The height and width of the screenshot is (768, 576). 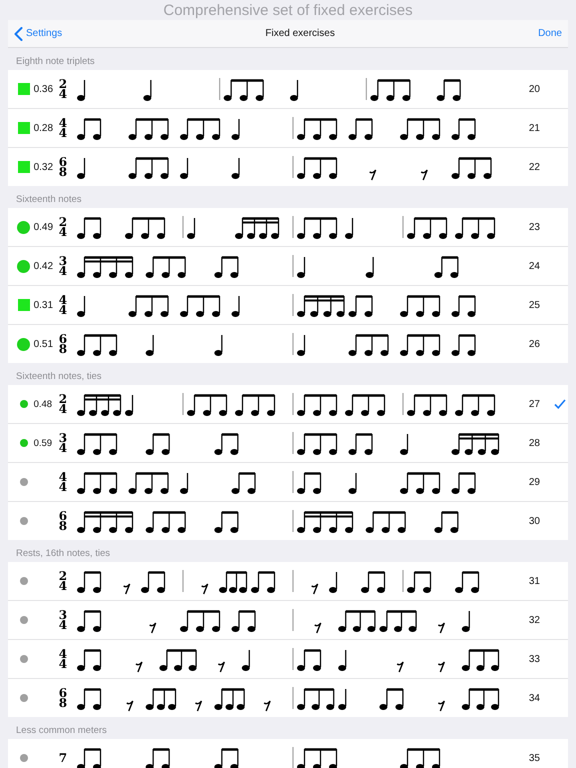 What do you see at coordinates (55, 62) in the screenshot?
I see `section-header: Eighth note triplets` at bounding box center [55, 62].